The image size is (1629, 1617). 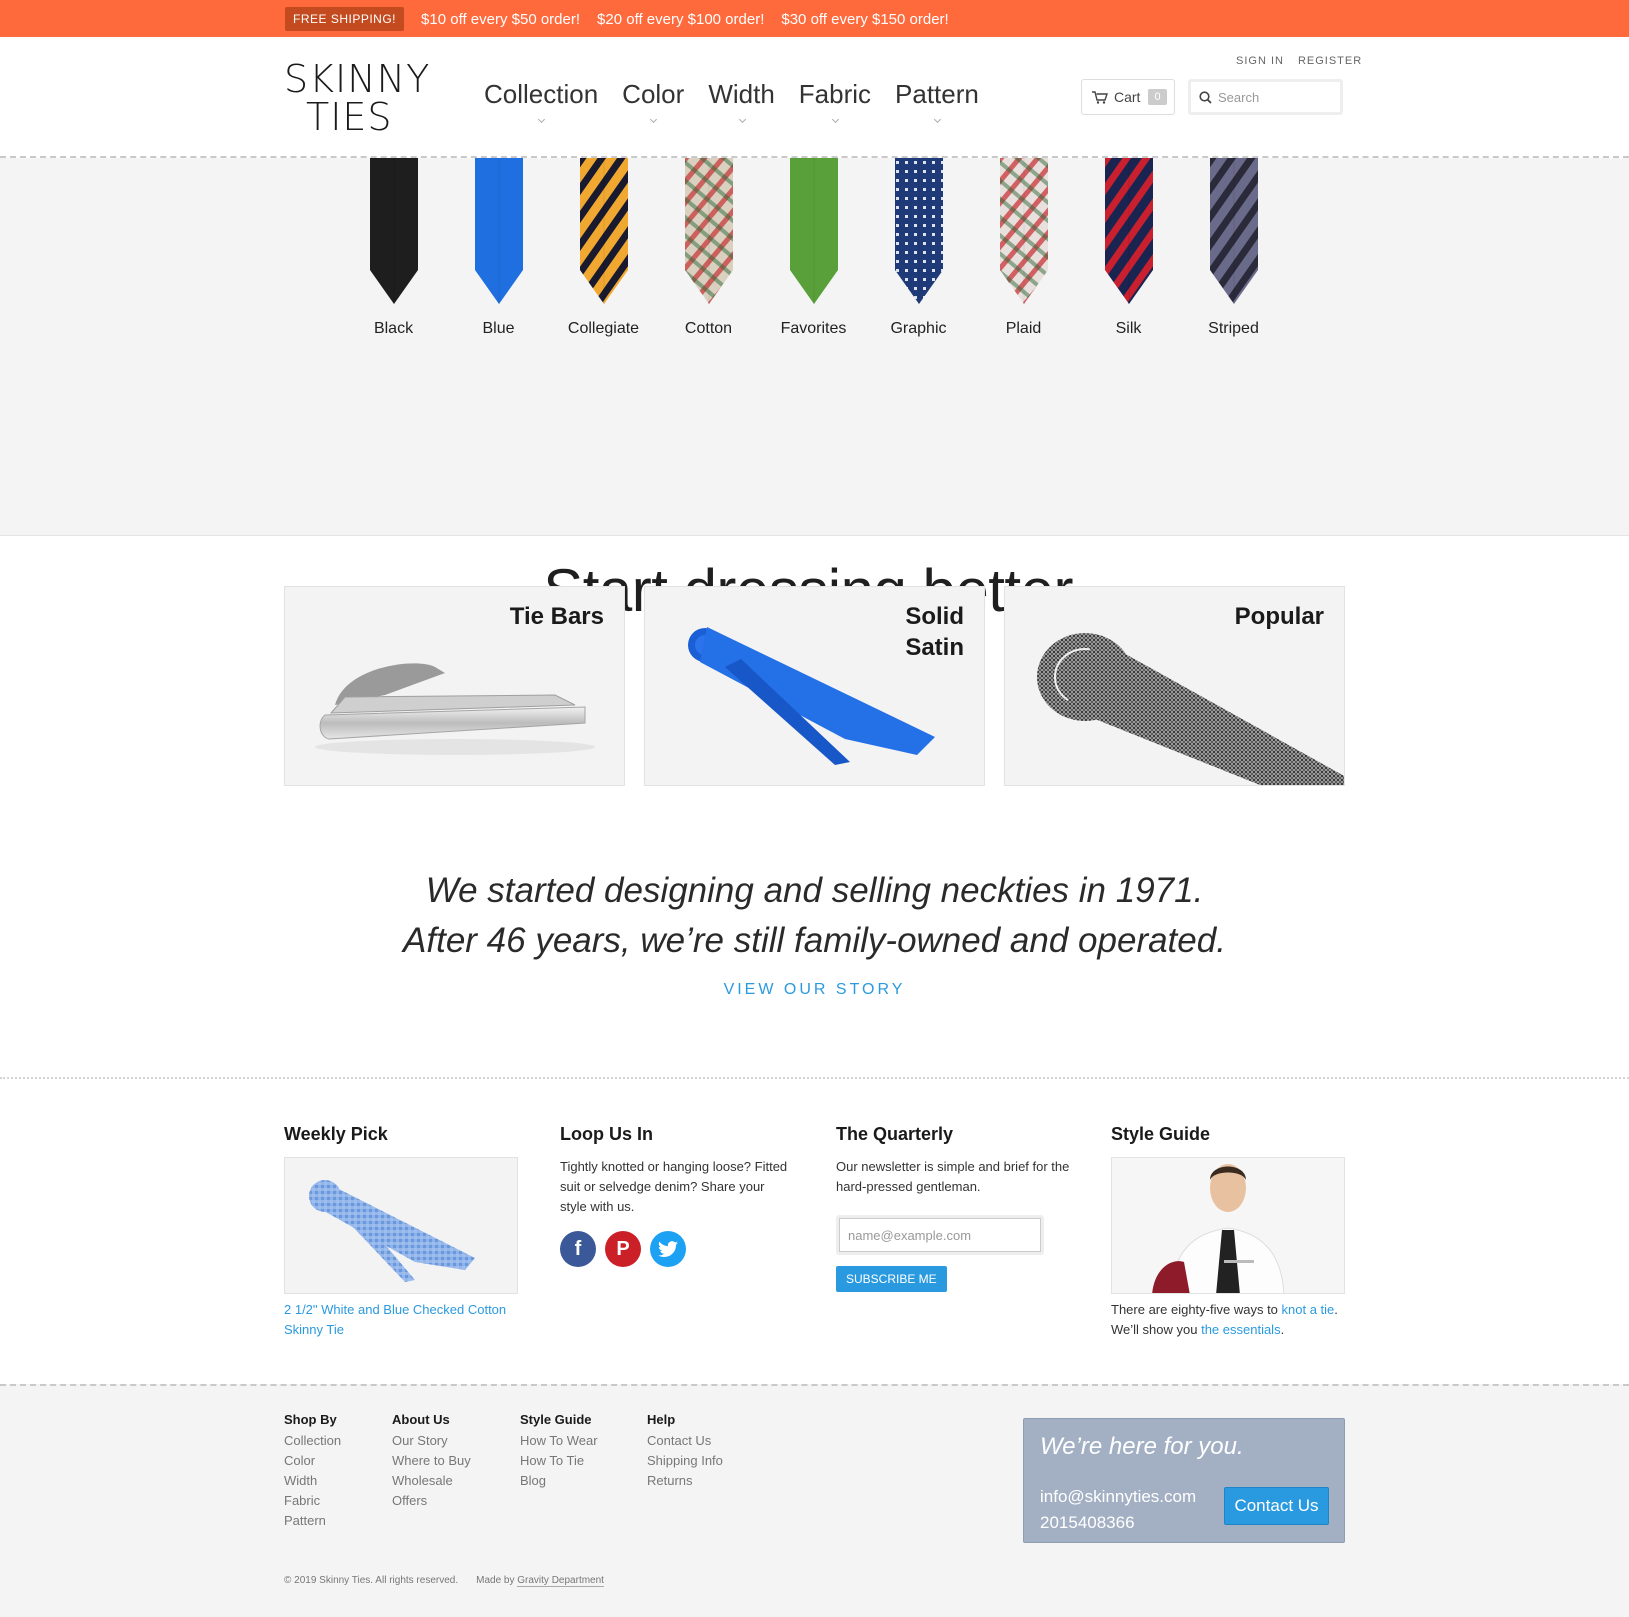 I want to click on pinterest-icon: P, so click(x=623, y=1249).